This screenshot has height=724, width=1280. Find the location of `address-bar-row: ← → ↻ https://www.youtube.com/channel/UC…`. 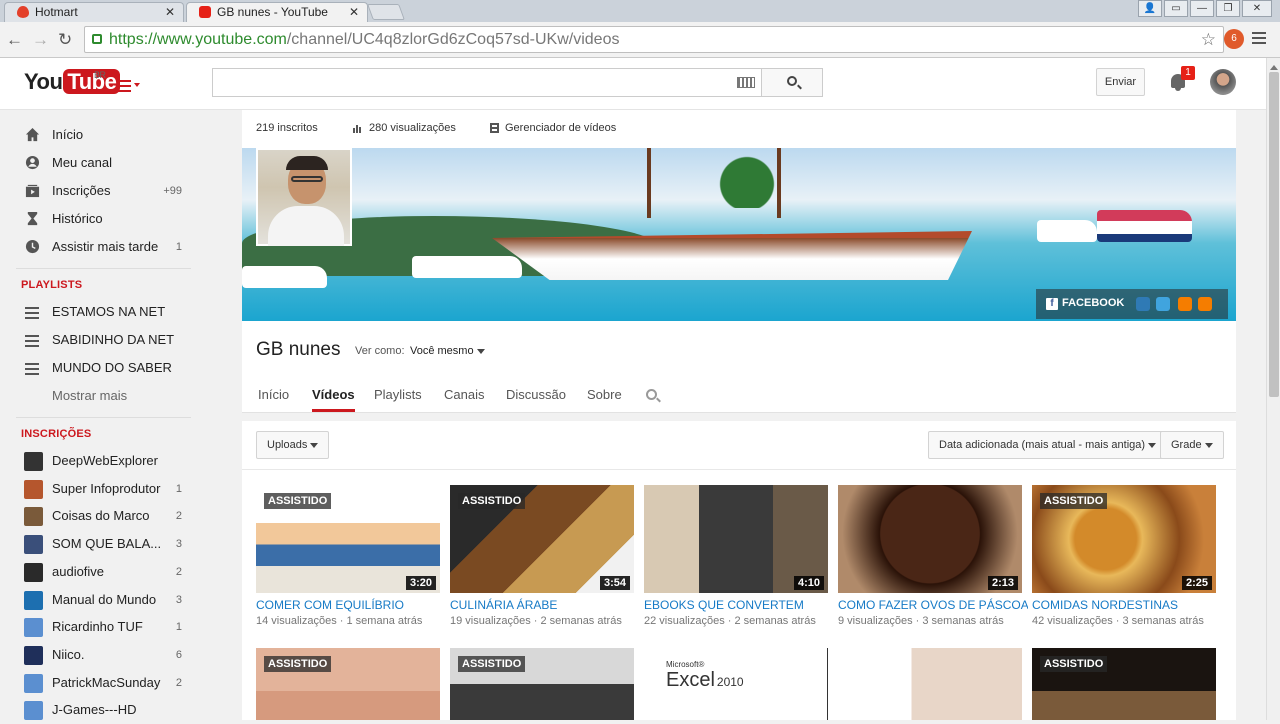

address-bar-row: ← → ↻ https://www.youtube.com/channel/UC… is located at coordinates (640, 40).